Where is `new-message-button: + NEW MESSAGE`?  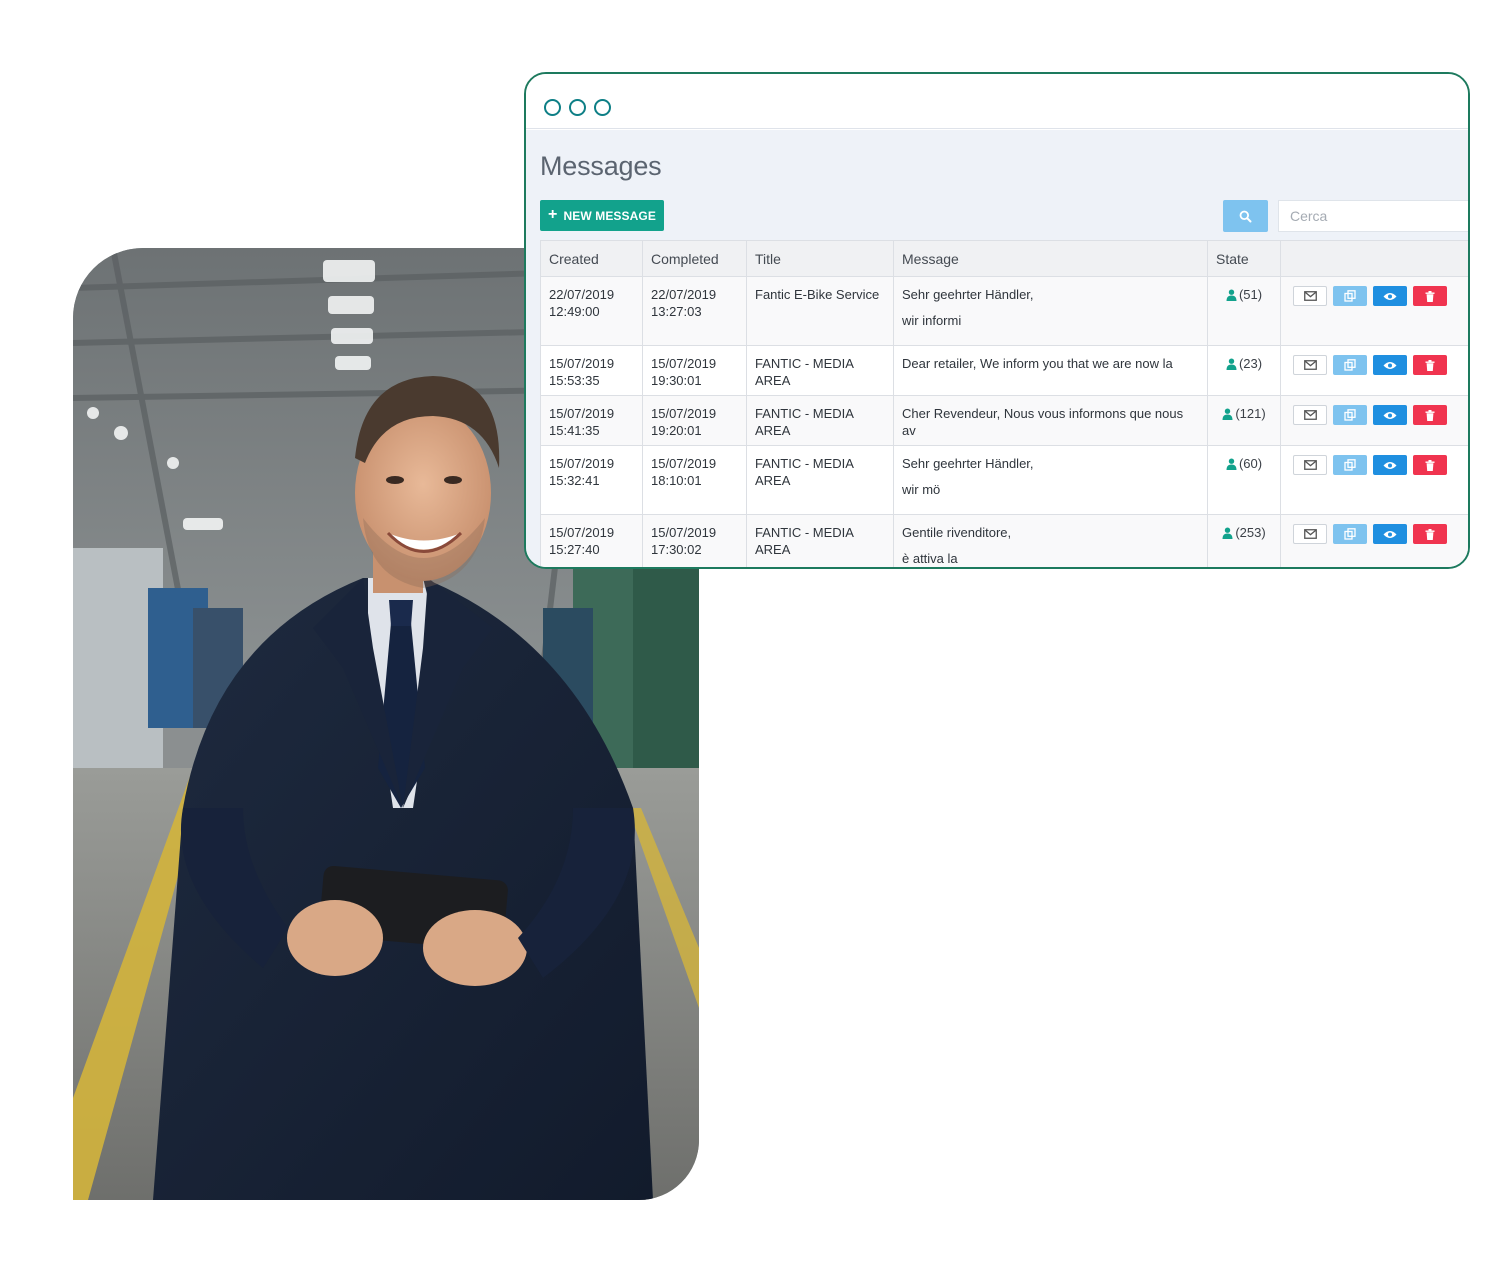 new-message-button: + NEW MESSAGE is located at coordinates (602, 215).